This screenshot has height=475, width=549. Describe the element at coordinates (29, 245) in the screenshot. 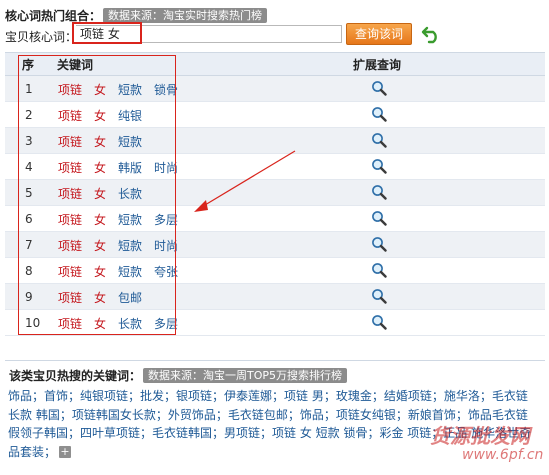

I see `row-number: 7` at that location.